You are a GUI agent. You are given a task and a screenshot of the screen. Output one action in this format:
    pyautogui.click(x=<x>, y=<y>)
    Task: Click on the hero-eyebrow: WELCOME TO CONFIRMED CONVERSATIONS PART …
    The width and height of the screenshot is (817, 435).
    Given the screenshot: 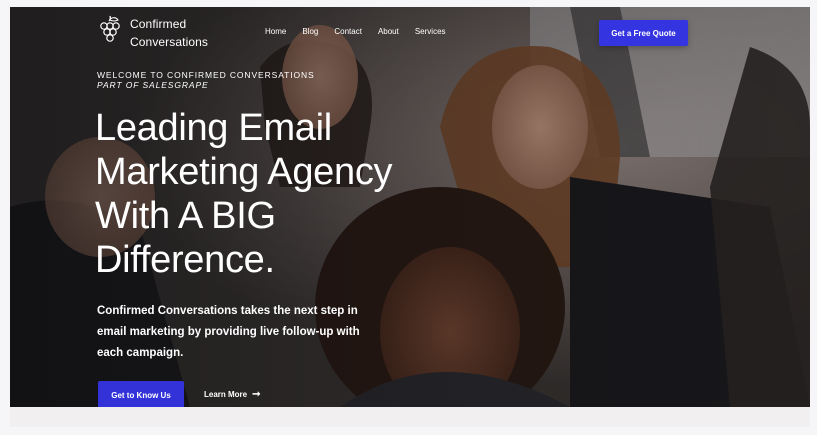 What is the action you would take?
    pyautogui.click(x=206, y=80)
    